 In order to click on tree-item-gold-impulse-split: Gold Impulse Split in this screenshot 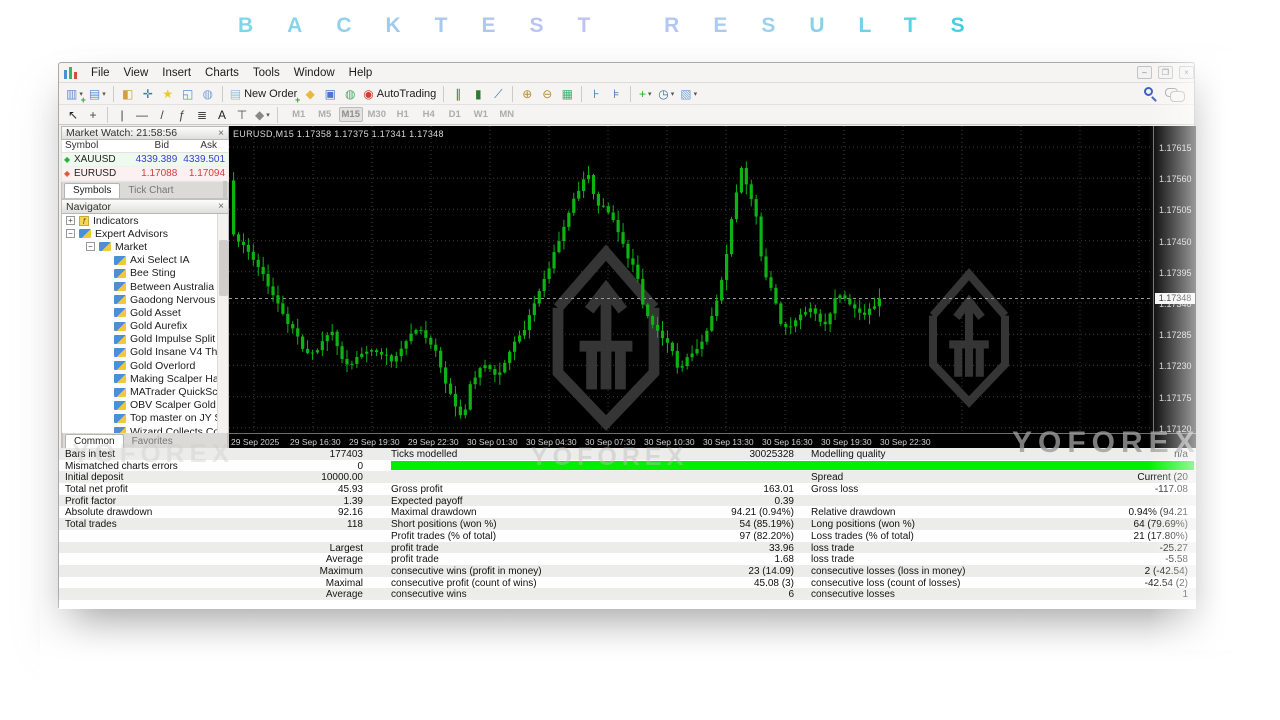, I will do `click(145, 339)`.